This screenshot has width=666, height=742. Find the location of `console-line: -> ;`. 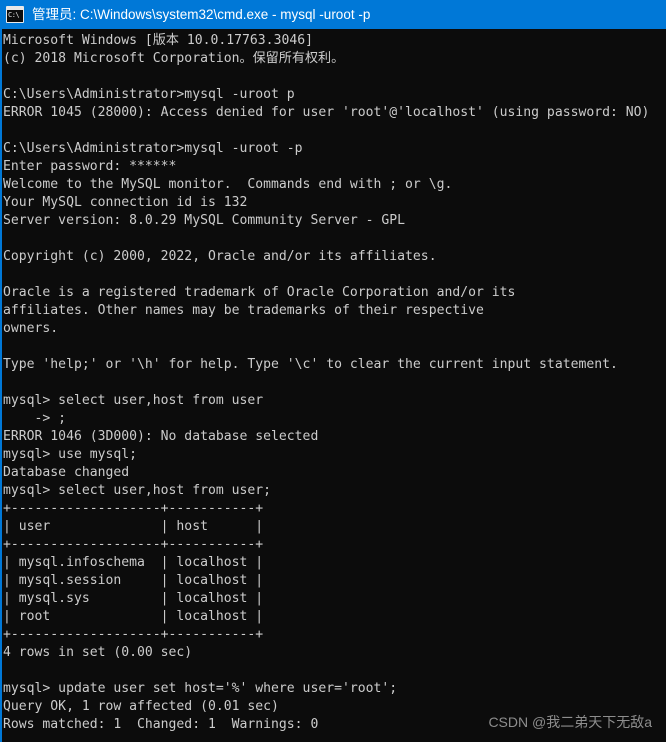

console-line: -> ; is located at coordinates (35, 418).